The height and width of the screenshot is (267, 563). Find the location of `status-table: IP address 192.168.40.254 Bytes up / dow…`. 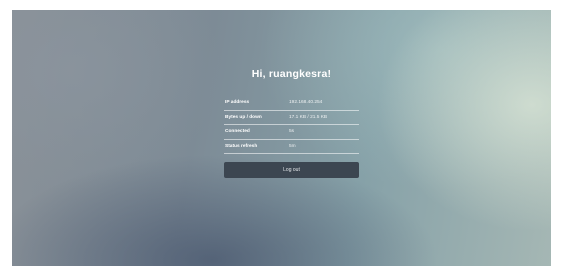

status-table: IP address 192.168.40.254 Bytes up / dow… is located at coordinates (291, 125).